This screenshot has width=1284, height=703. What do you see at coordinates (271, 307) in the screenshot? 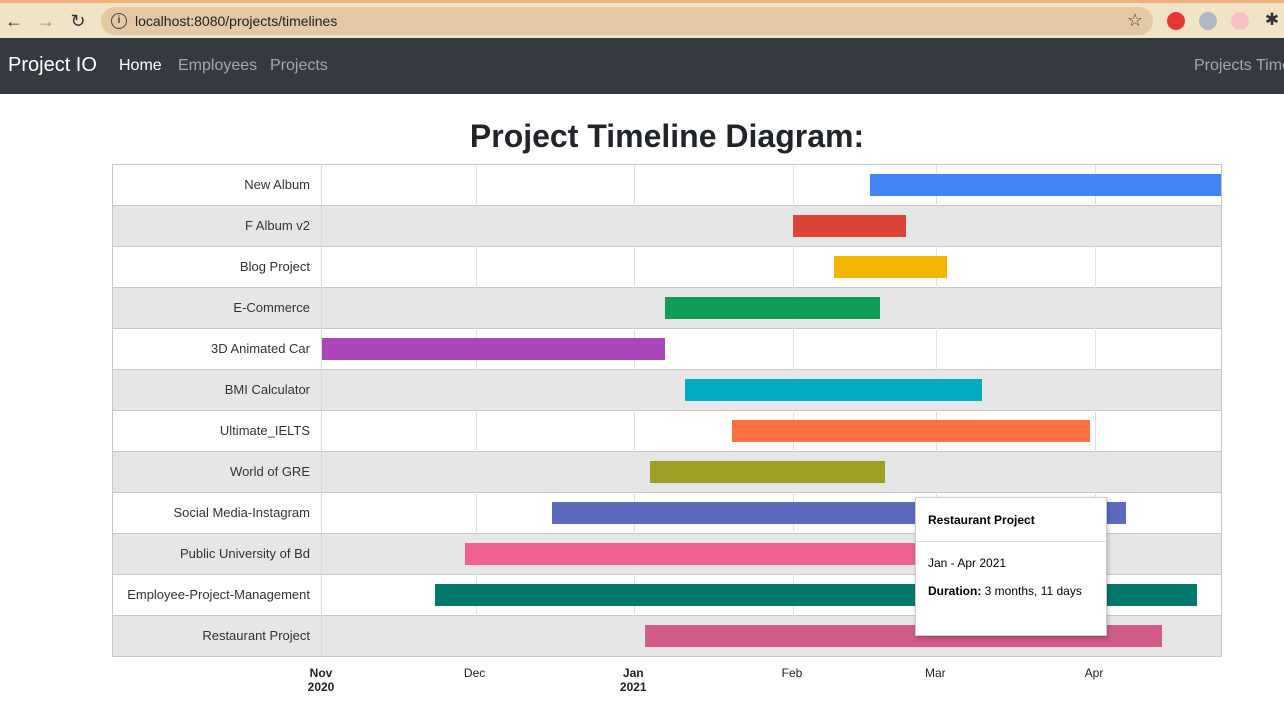
I see `row-label: E-Commerce` at bounding box center [271, 307].